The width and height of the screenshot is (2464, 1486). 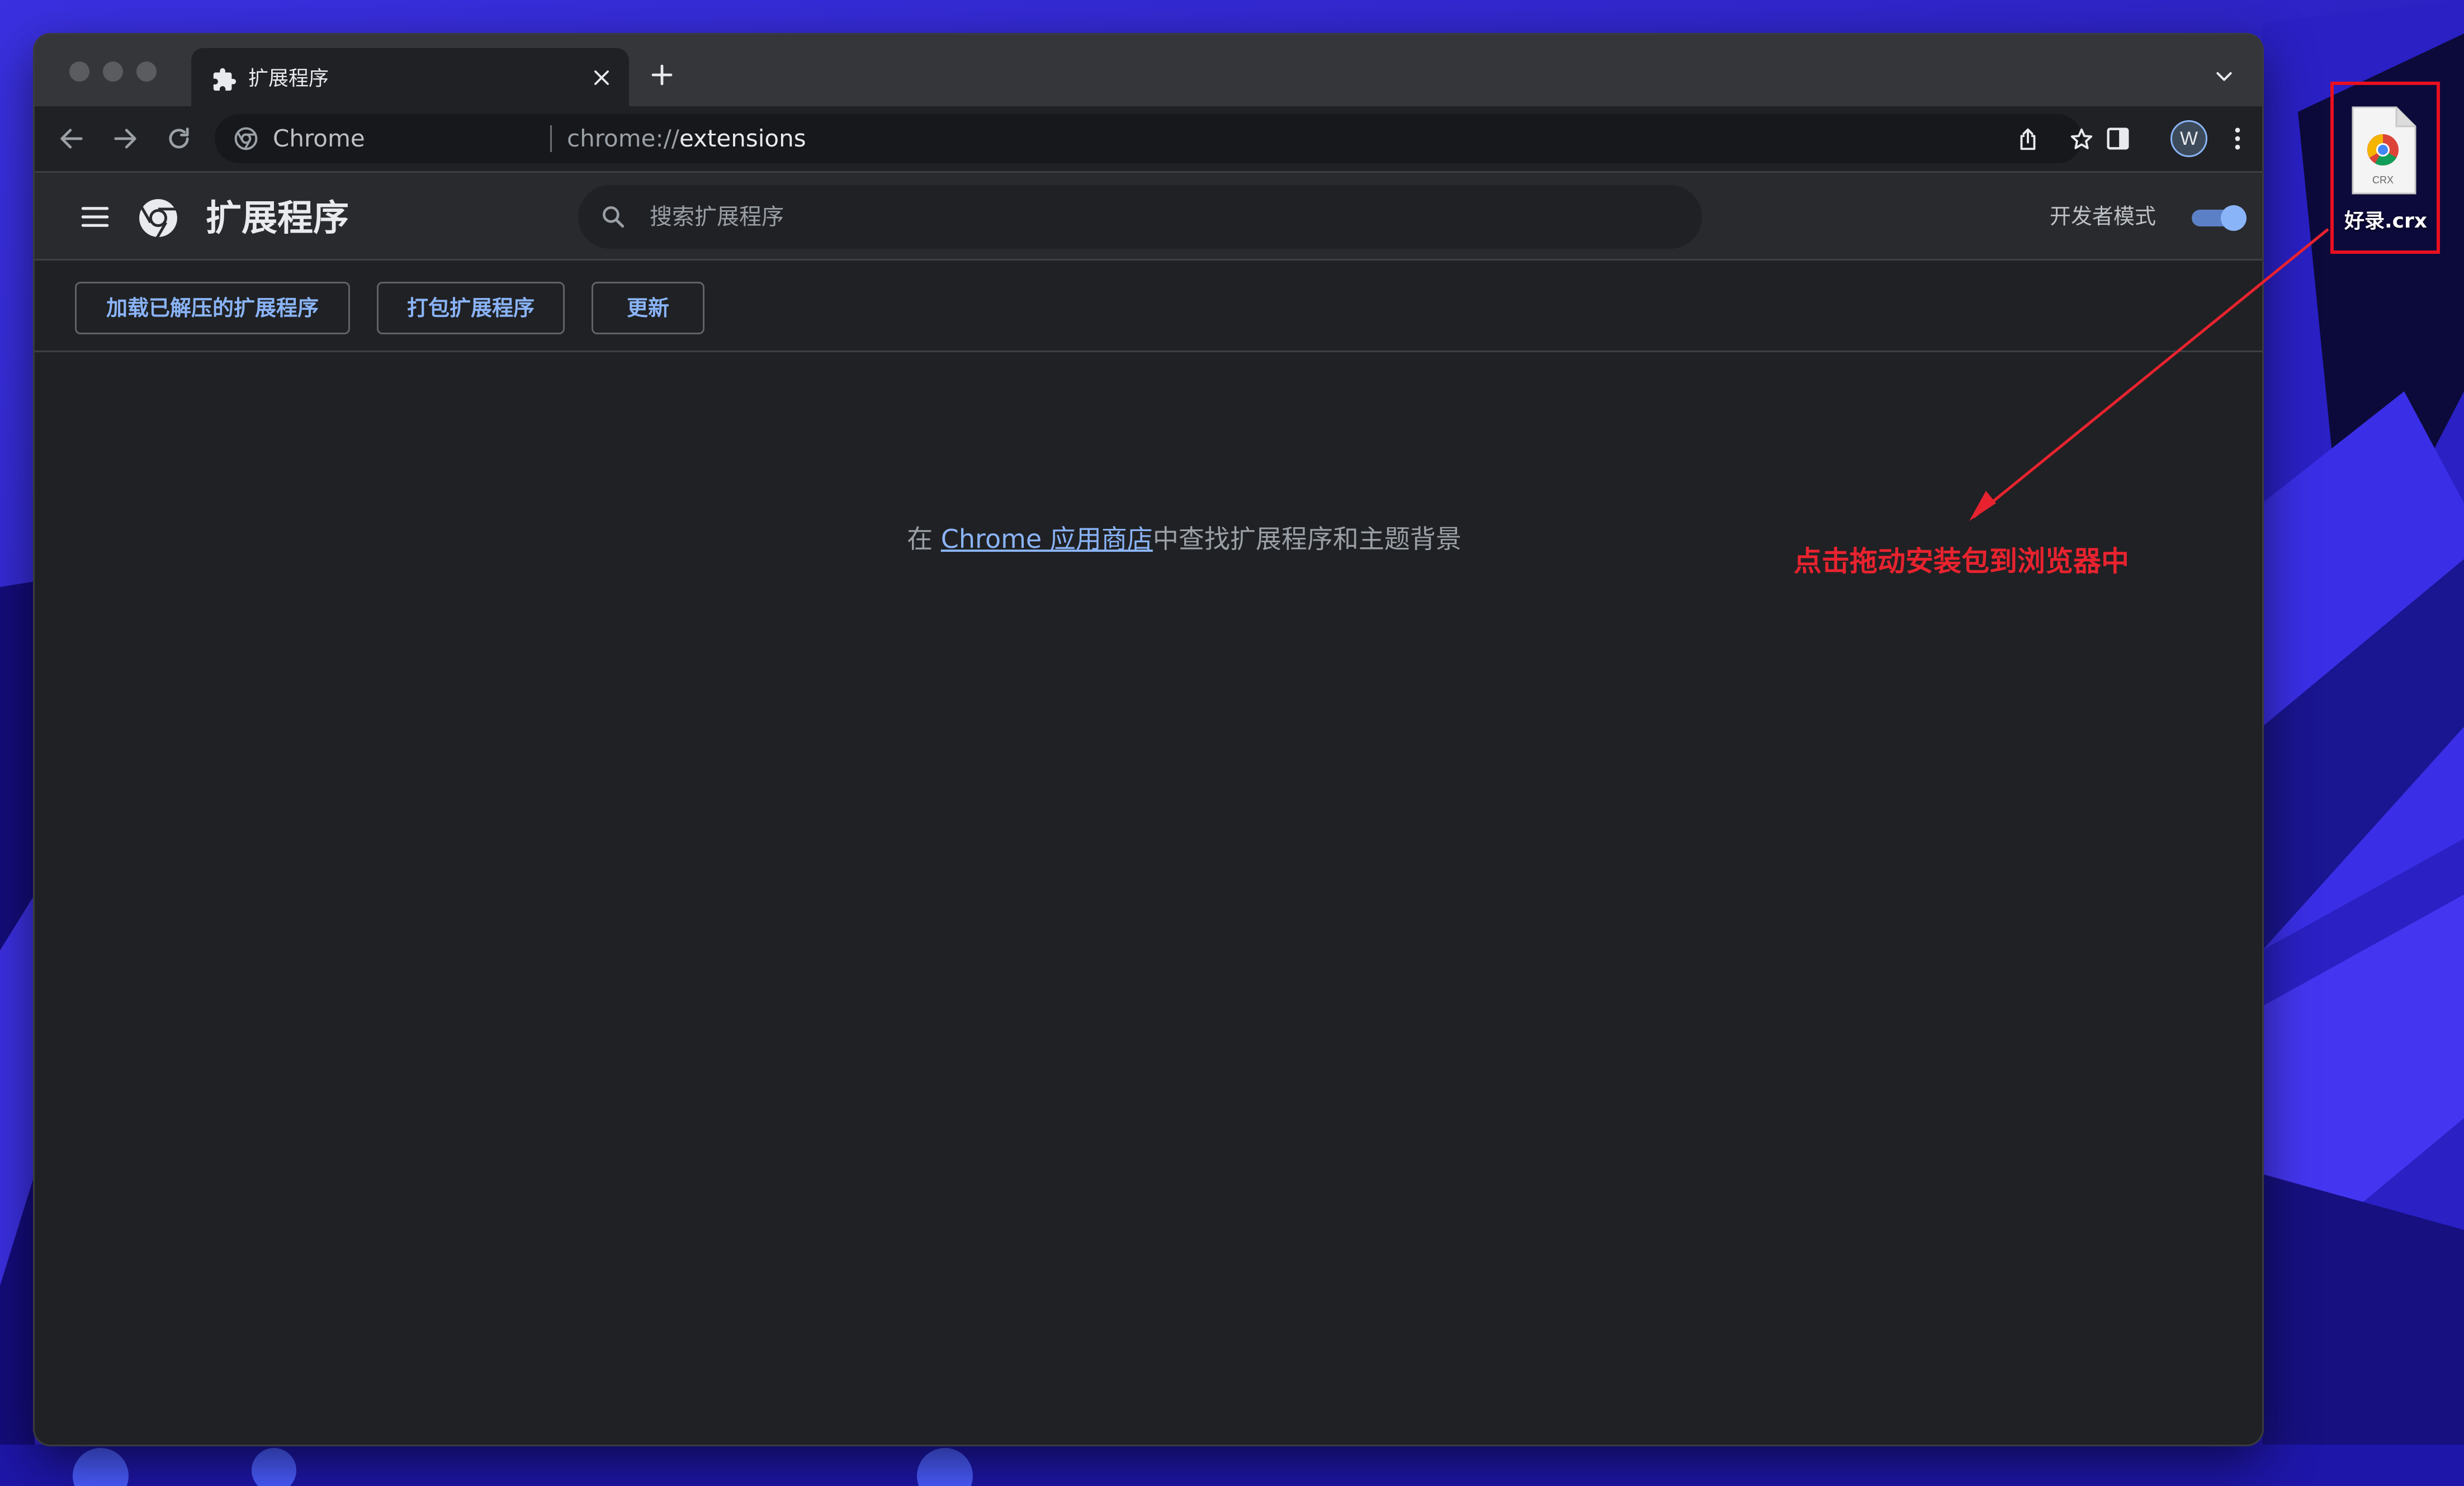 What do you see at coordinates (410, 77) in the screenshot?
I see `tab-extensions: 扩展程序` at bounding box center [410, 77].